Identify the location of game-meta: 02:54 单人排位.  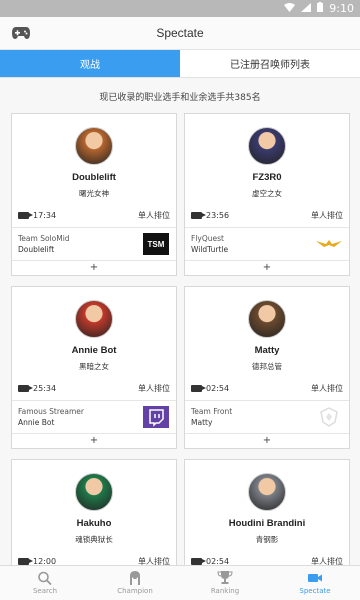
(267, 388).